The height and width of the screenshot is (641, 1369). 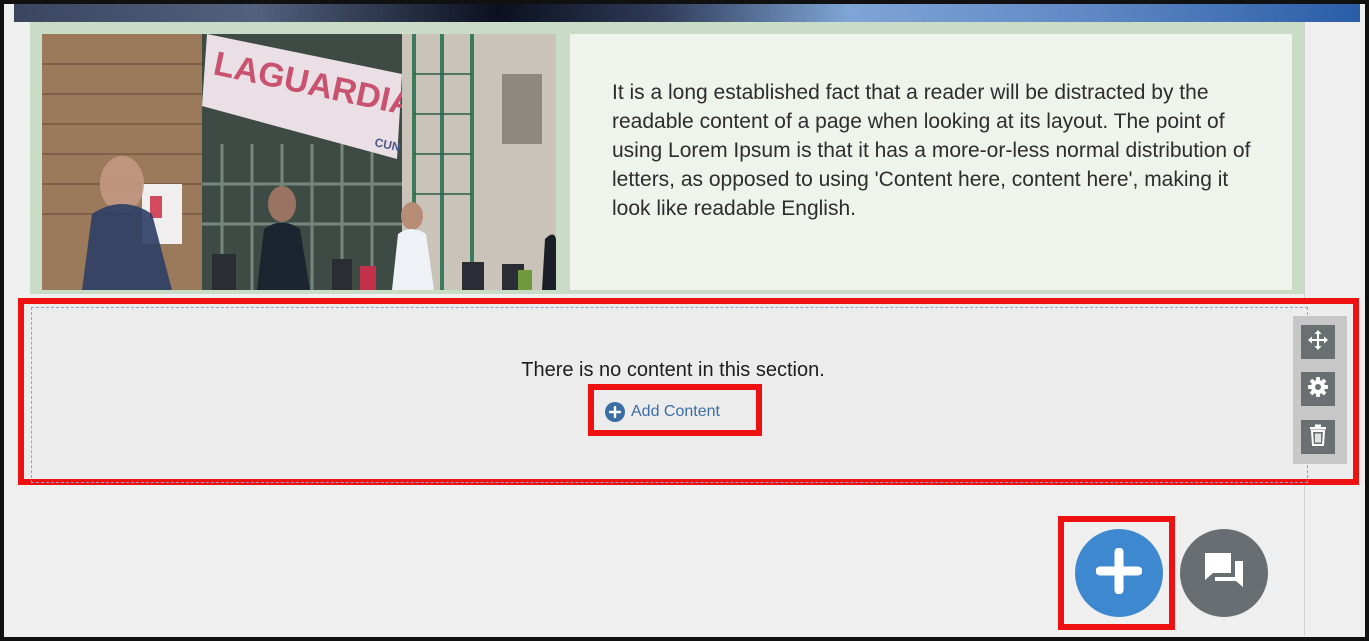 What do you see at coordinates (615, 412) in the screenshot?
I see `plus-circle-icon` at bounding box center [615, 412].